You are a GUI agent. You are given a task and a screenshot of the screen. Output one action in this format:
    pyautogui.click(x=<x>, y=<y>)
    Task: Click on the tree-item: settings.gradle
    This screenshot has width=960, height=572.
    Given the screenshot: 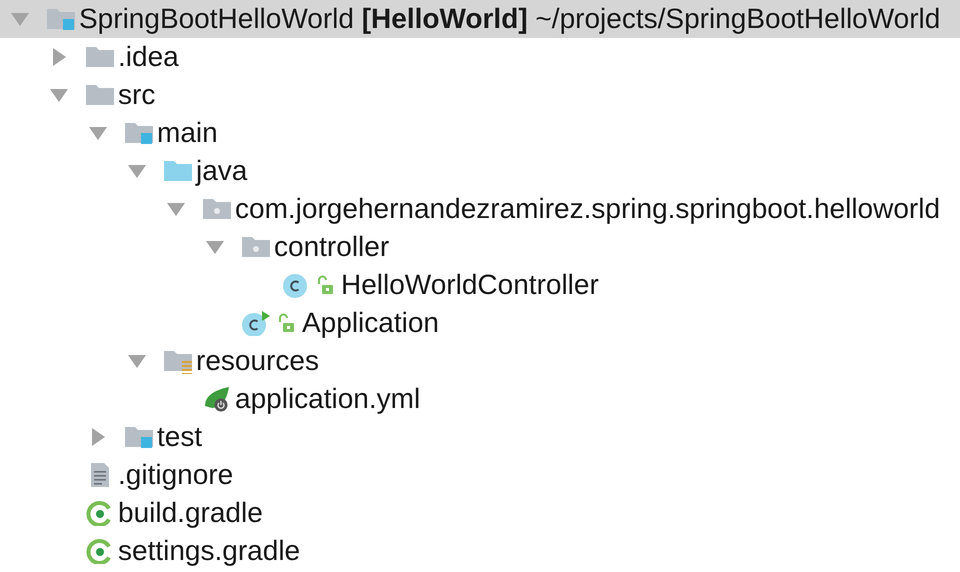 What is the action you would take?
    pyautogui.click(x=480, y=551)
    